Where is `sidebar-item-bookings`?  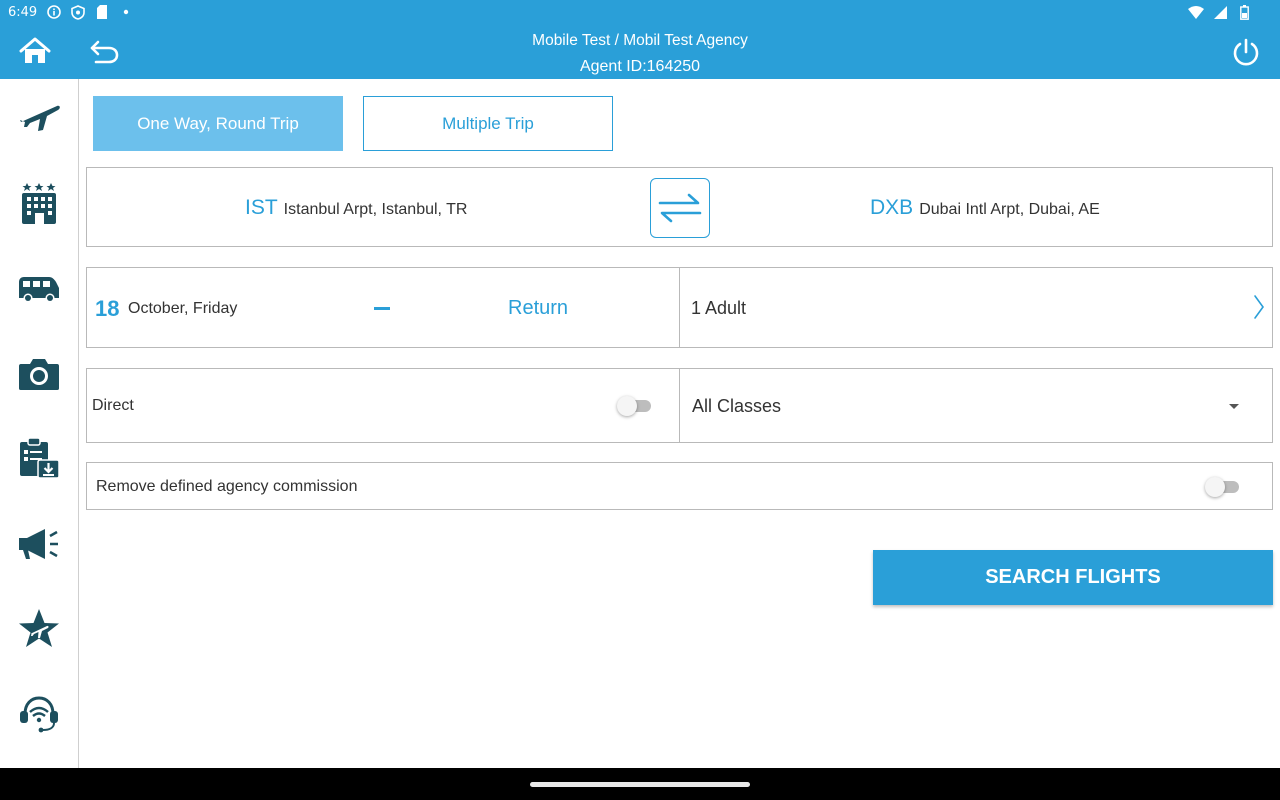 sidebar-item-bookings is located at coordinates (39, 458).